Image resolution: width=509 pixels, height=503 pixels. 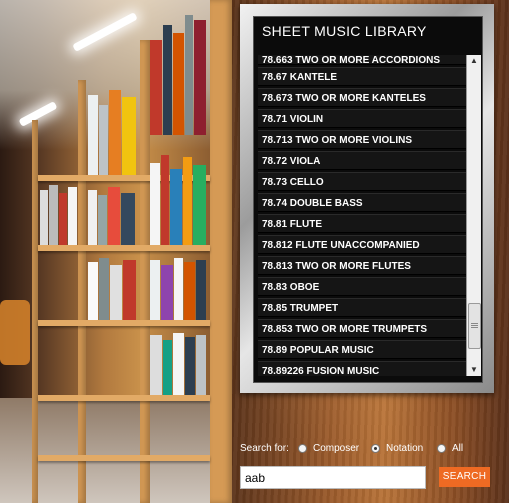 I want to click on list-item: 78.673 TWO OR MORE KANTELES, so click(x=362, y=97).